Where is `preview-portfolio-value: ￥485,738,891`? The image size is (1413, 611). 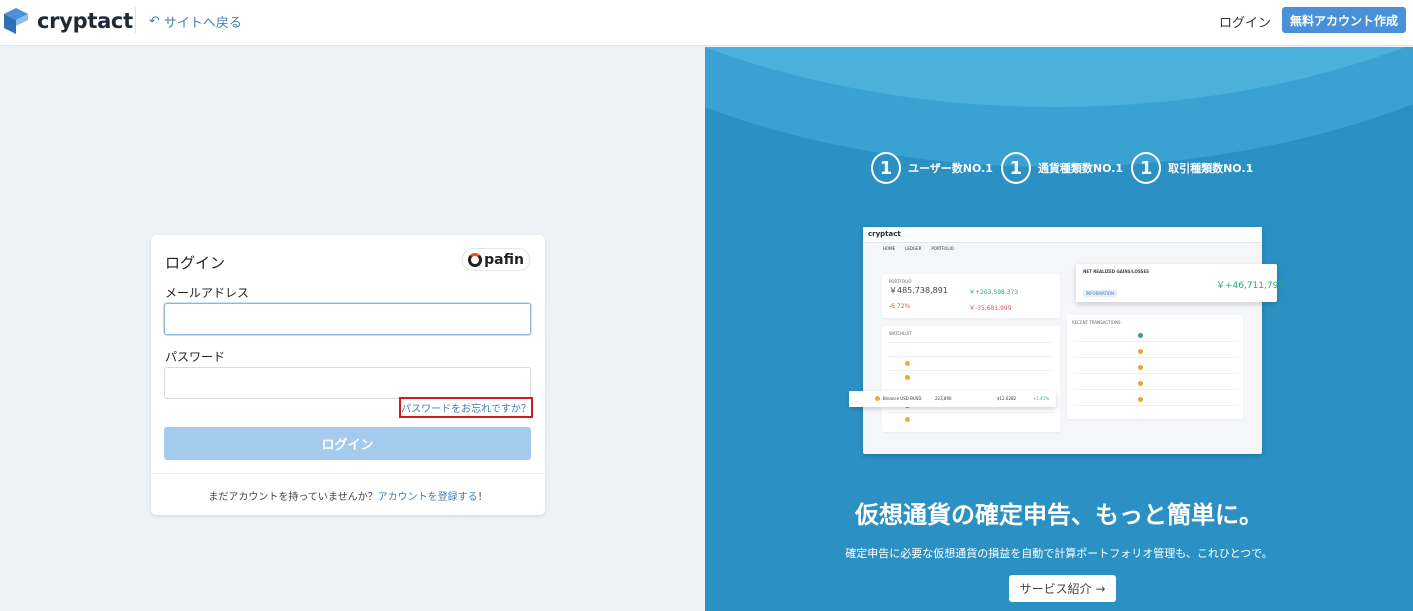
preview-portfolio-value: ￥485,738,891 is located at coordinates (918, 290).